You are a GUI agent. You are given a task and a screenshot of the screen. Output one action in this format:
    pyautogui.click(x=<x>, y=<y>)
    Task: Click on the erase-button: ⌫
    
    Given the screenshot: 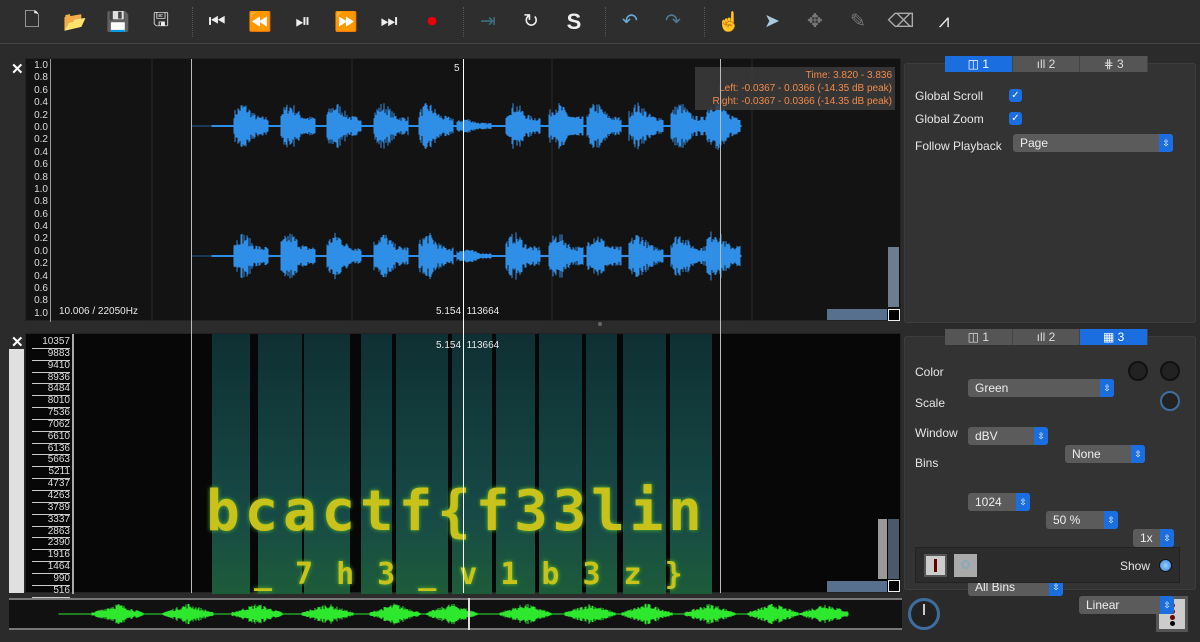 What is the action you would take?
    pyautogui.click(x=901, y=22)
    